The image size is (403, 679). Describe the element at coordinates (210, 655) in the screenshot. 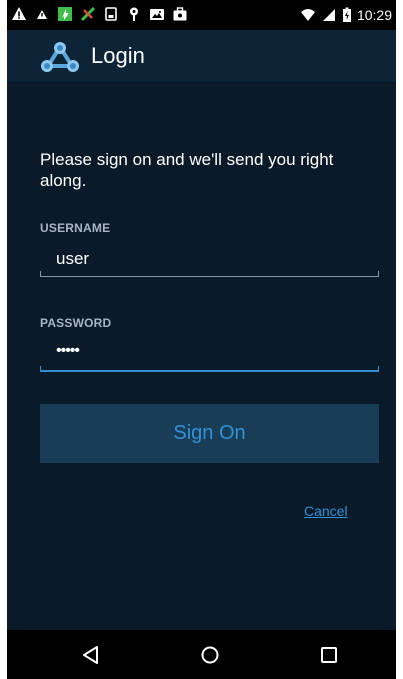

I see `home-icon` at that location.